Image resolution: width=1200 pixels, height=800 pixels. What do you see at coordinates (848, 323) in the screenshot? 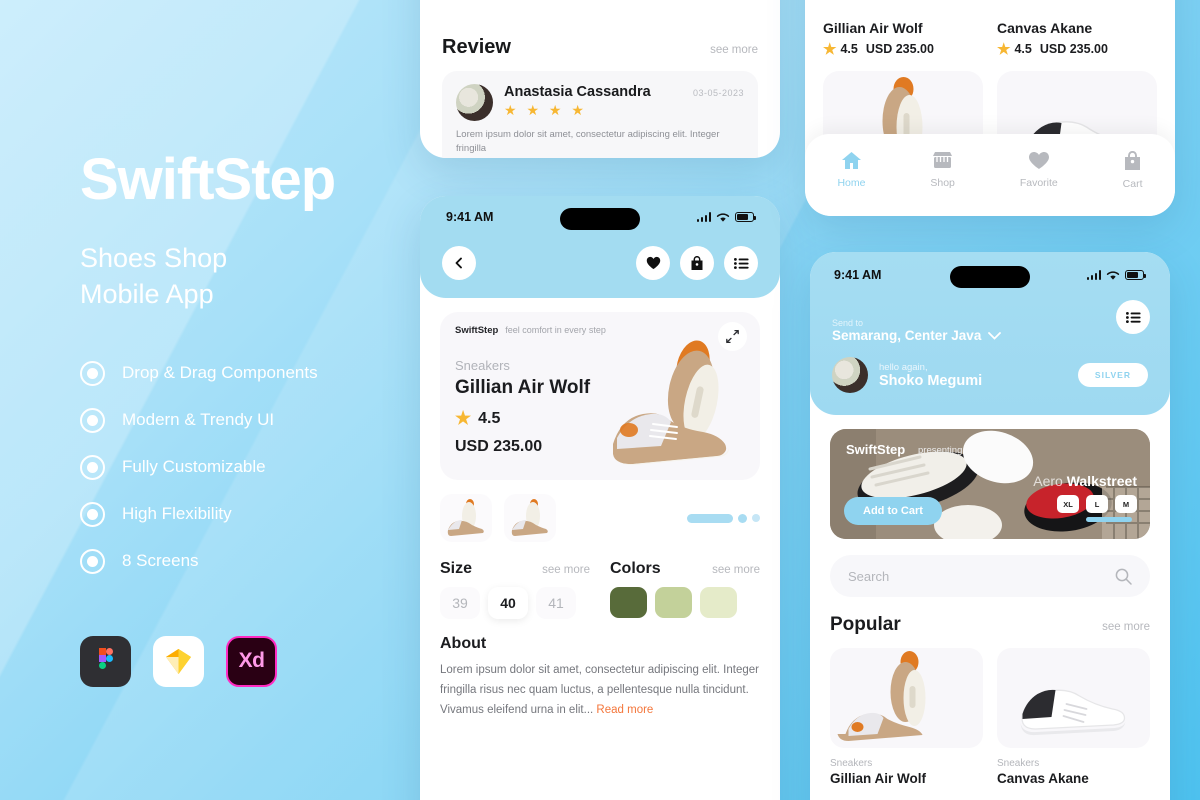
I see `send-to-label: Send to` at bounding box center [848, 323].